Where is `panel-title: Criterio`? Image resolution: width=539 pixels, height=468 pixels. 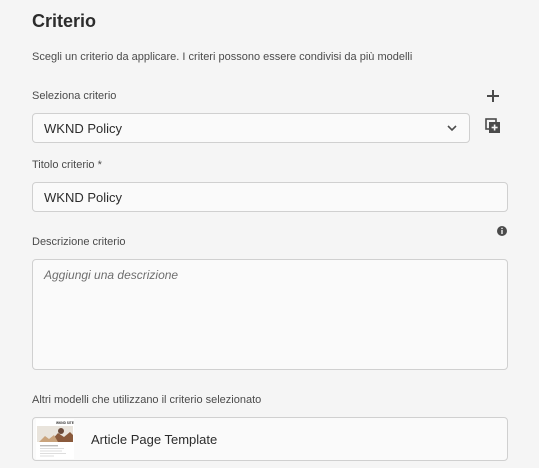
panel-title: Criterio is located at coordinates (64, 21).